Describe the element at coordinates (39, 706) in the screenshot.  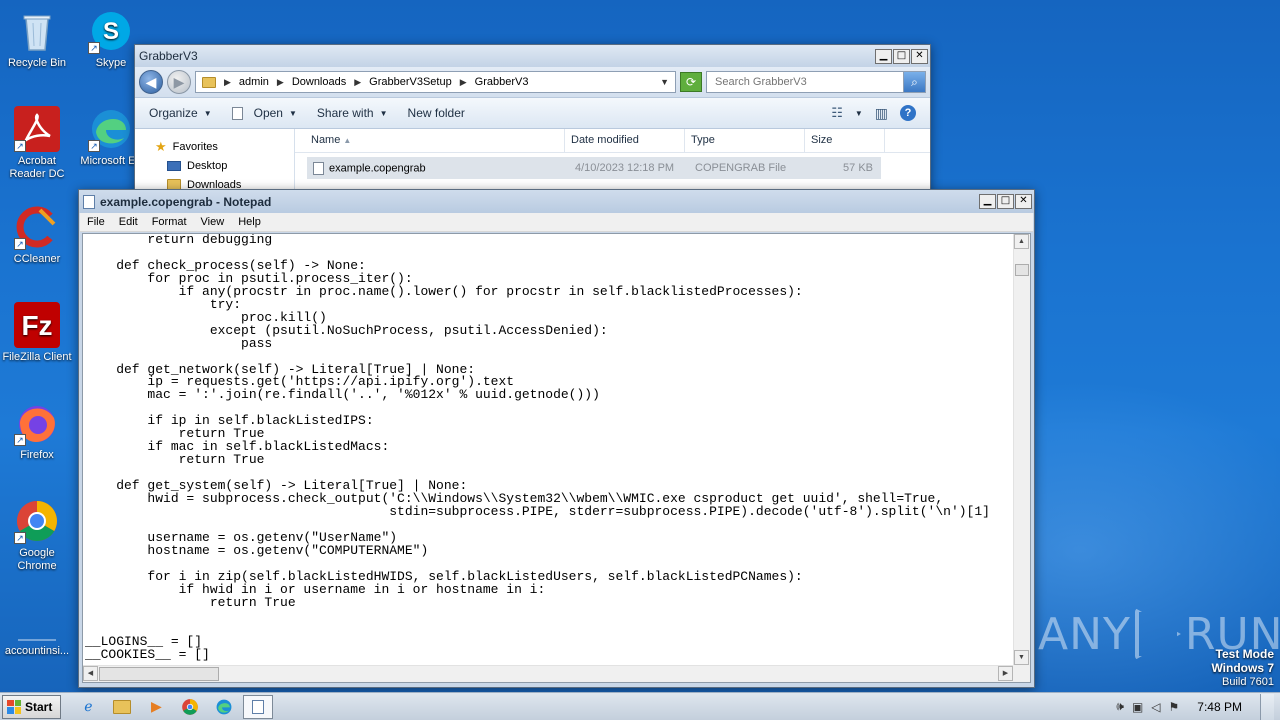
I see `start-label: Start` at that location.